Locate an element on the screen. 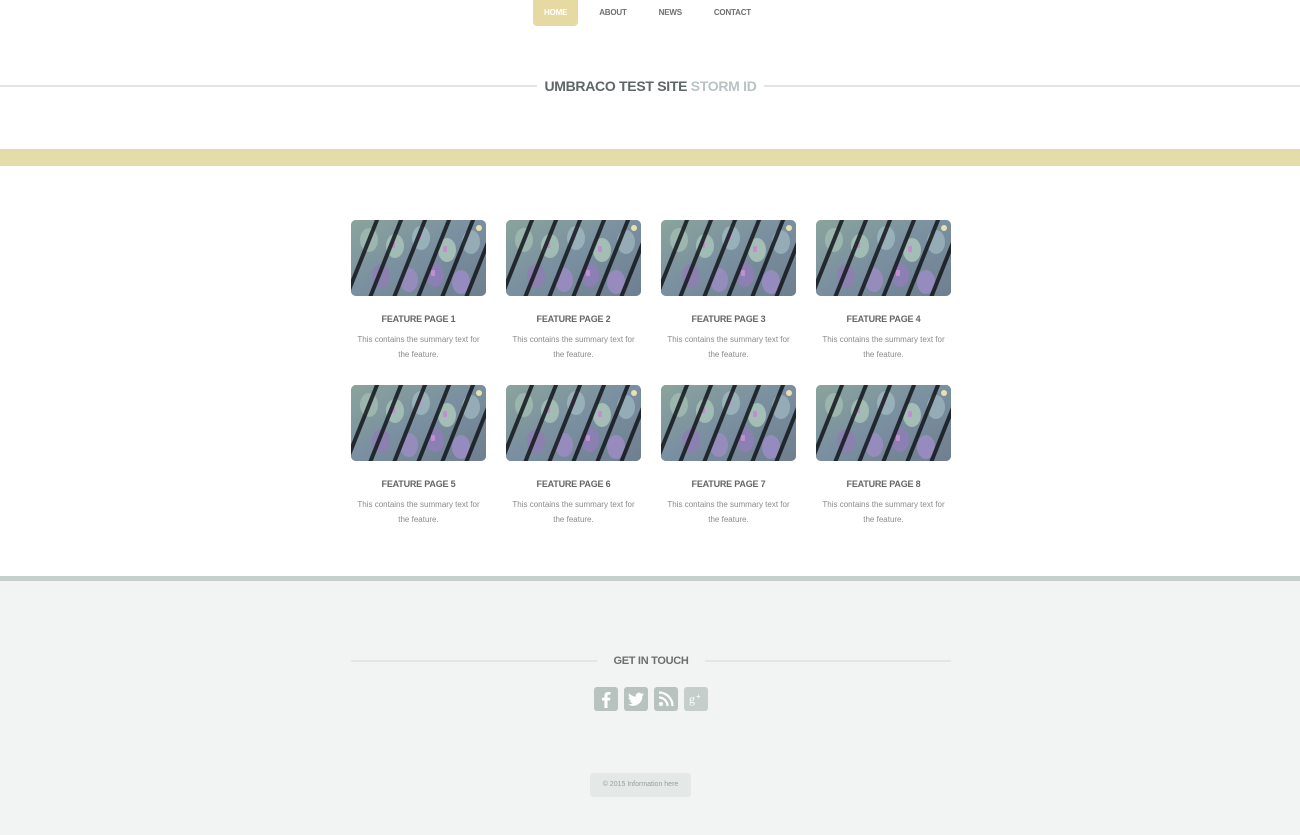  twitter-link is located at coordinates (636, 699).